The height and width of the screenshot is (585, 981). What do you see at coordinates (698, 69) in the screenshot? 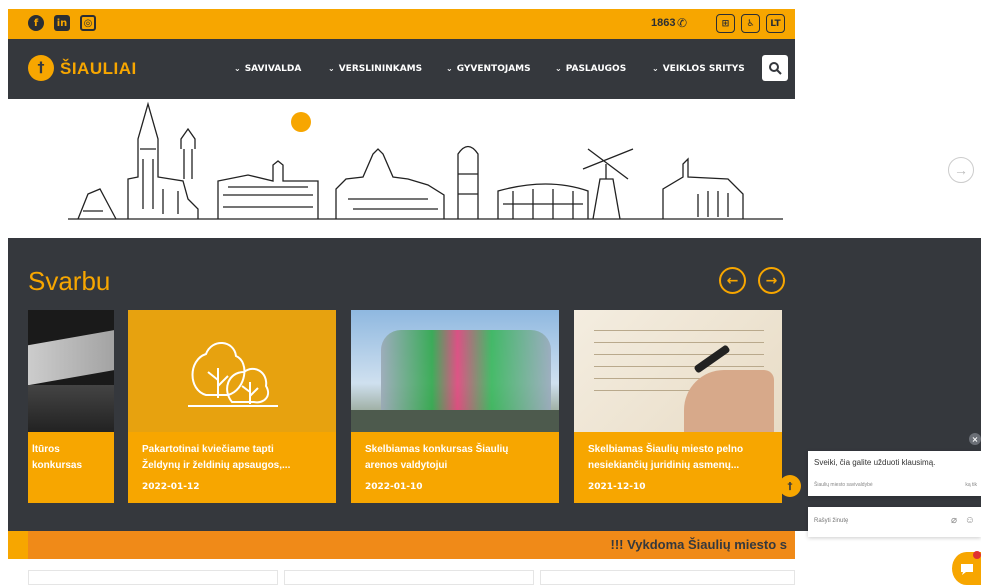
I see `nav-item-veiklos-sritys: ⌄ VEIKLOS SRITYS` at bounding box center [698, 69].